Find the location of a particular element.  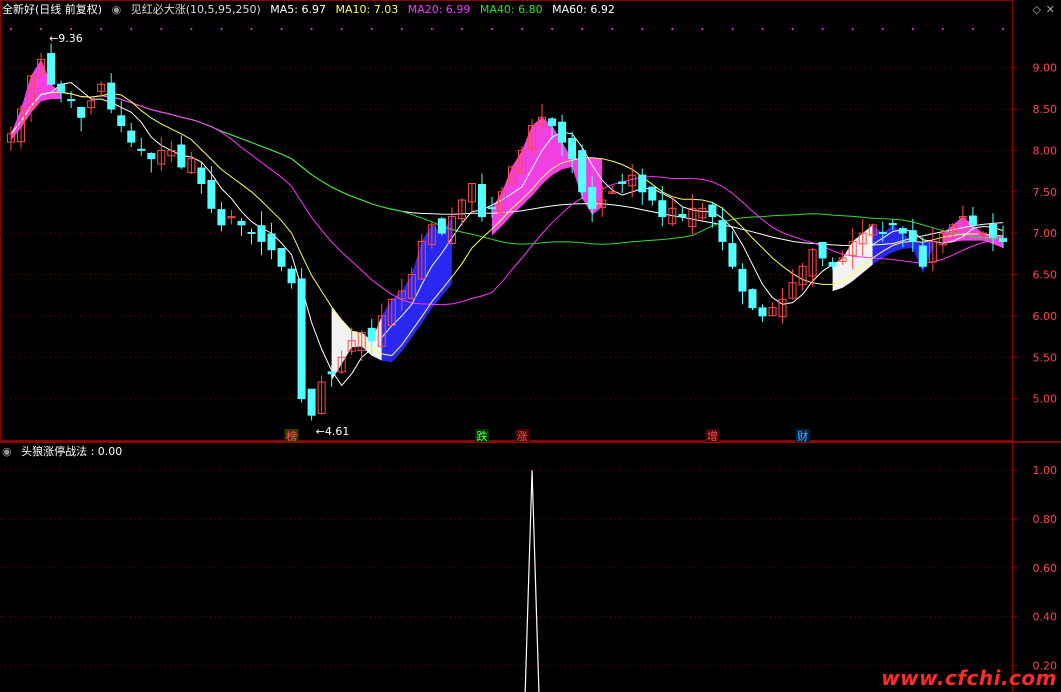

ma40-label: MA40: 6.80 is located at coordinates (511, 9).